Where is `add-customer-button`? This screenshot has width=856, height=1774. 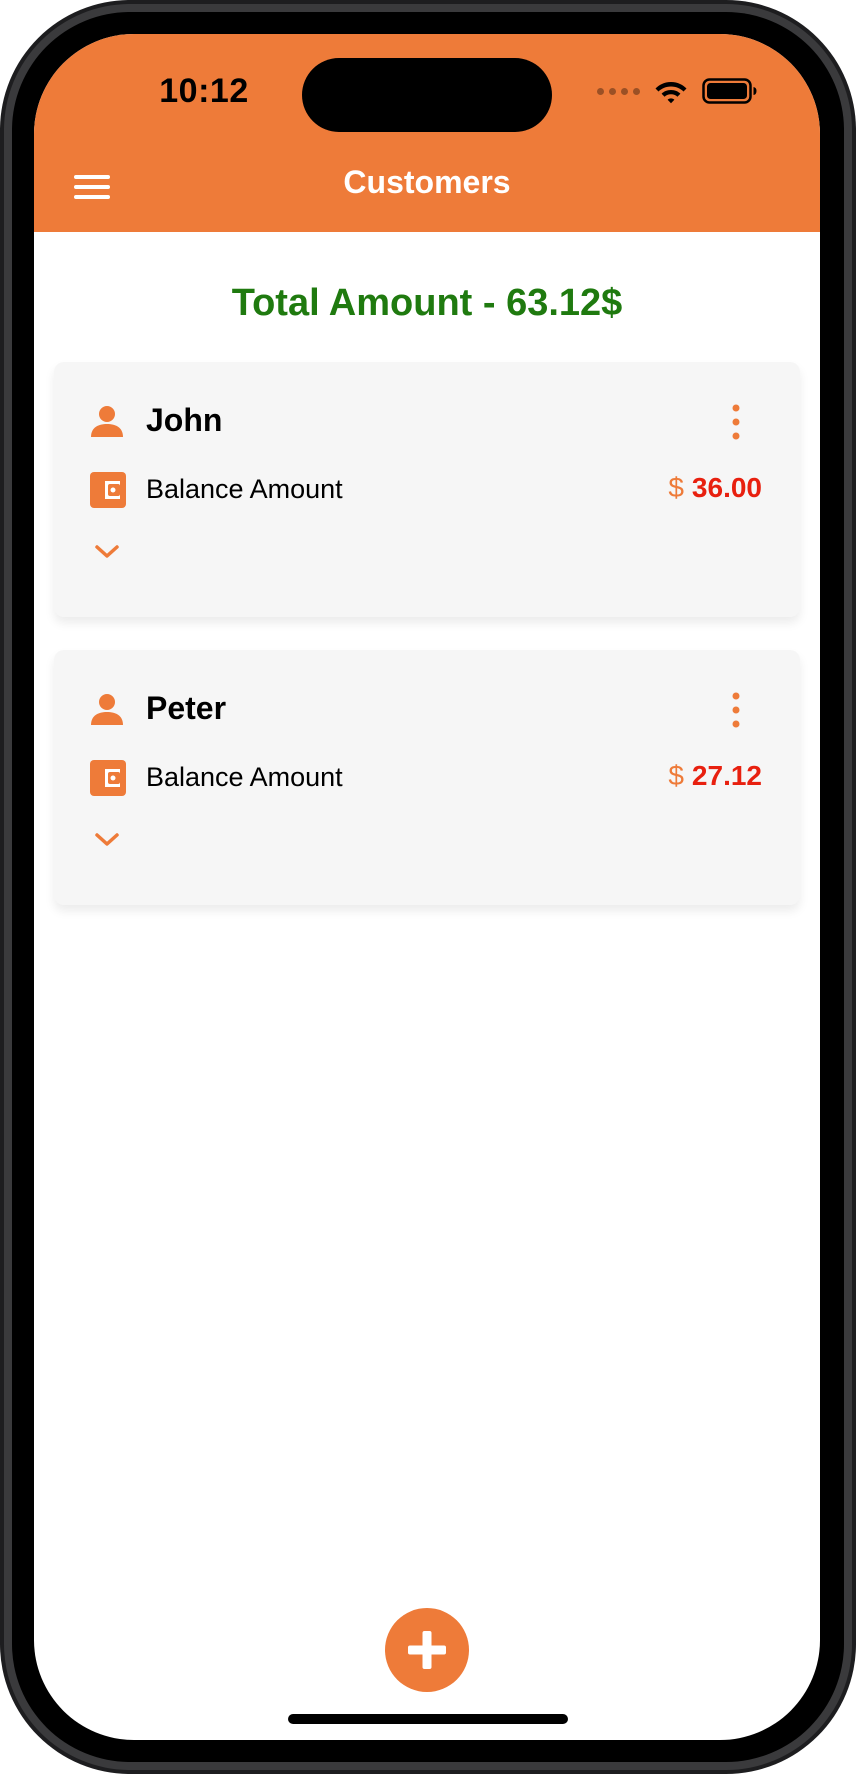 add-customer-button is located at coordinates (427, 1650).